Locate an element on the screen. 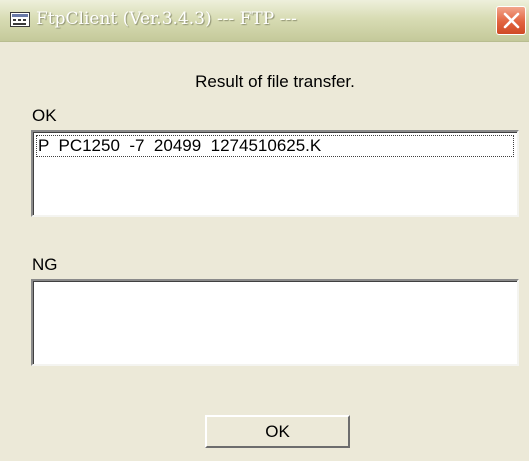  network-window-icon is located at coordinates (20, 20).